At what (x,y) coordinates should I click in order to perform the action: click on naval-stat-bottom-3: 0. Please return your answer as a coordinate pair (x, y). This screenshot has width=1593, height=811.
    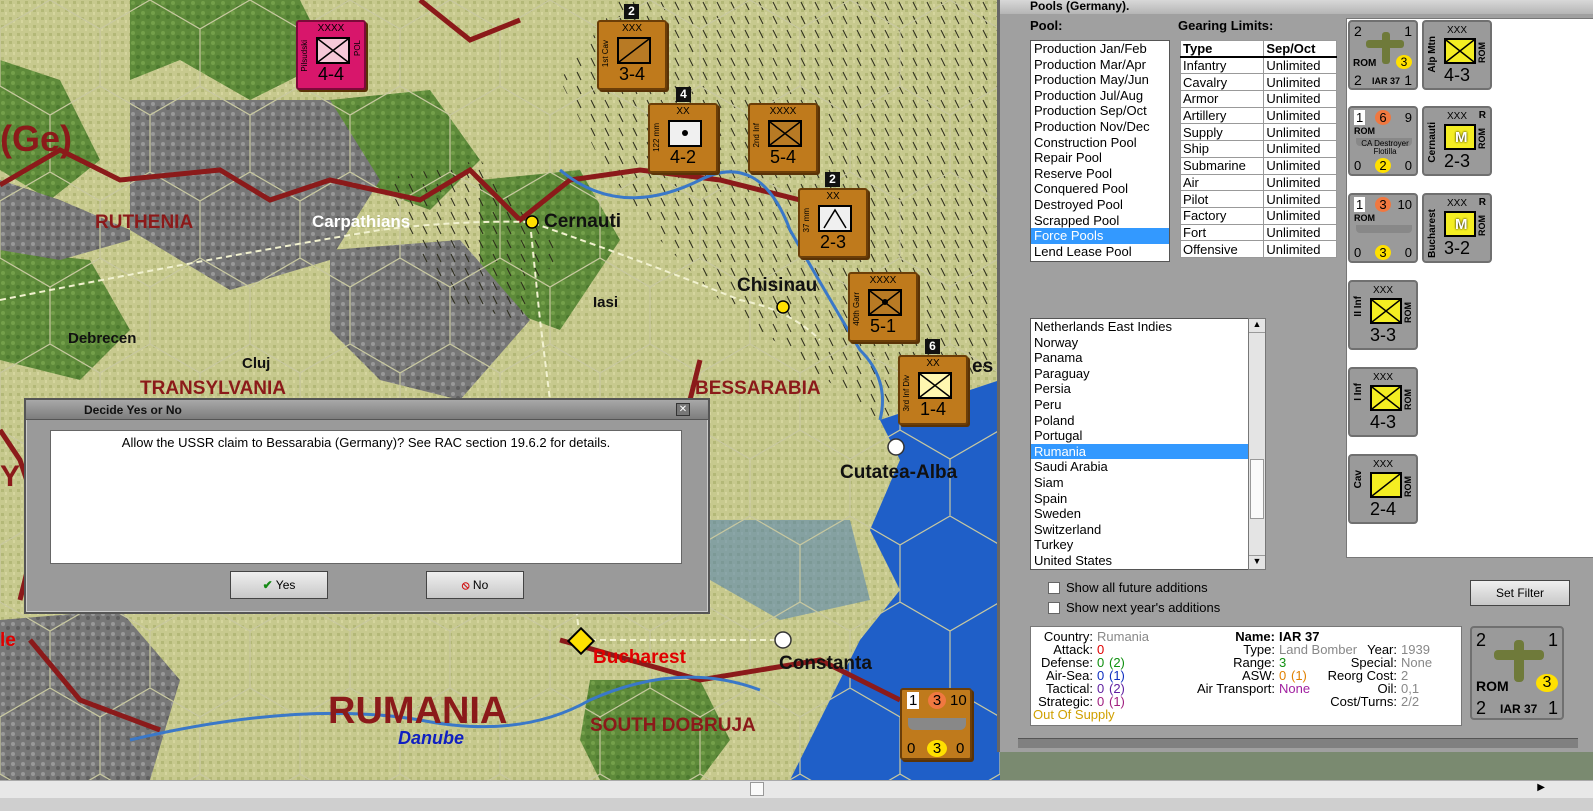
    Looking at the image, I should click on (1408, 252).